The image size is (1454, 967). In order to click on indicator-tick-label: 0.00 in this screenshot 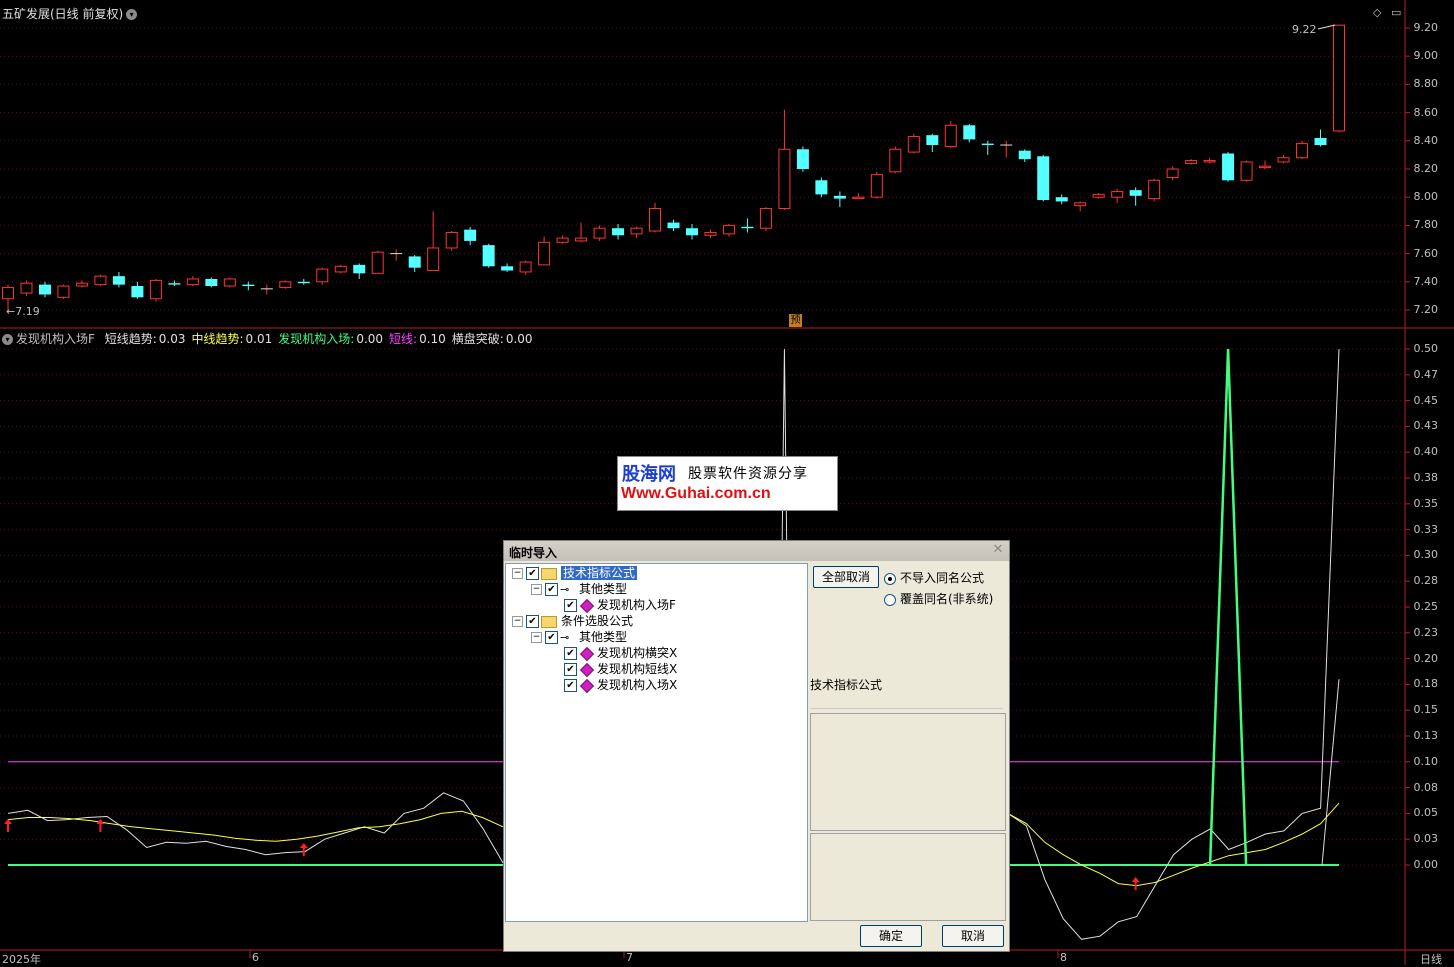, I will do `click(1426, 864)`.